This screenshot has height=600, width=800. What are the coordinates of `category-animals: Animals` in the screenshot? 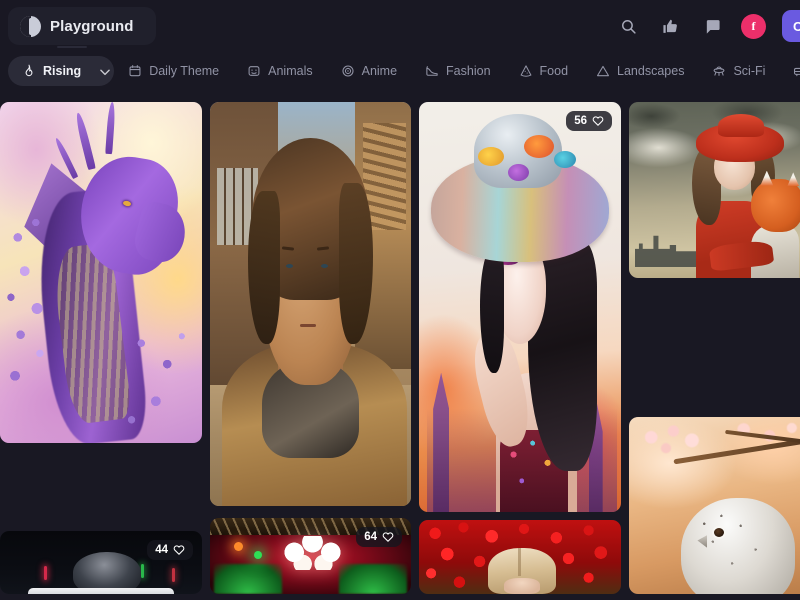 It's located at (279, 71).